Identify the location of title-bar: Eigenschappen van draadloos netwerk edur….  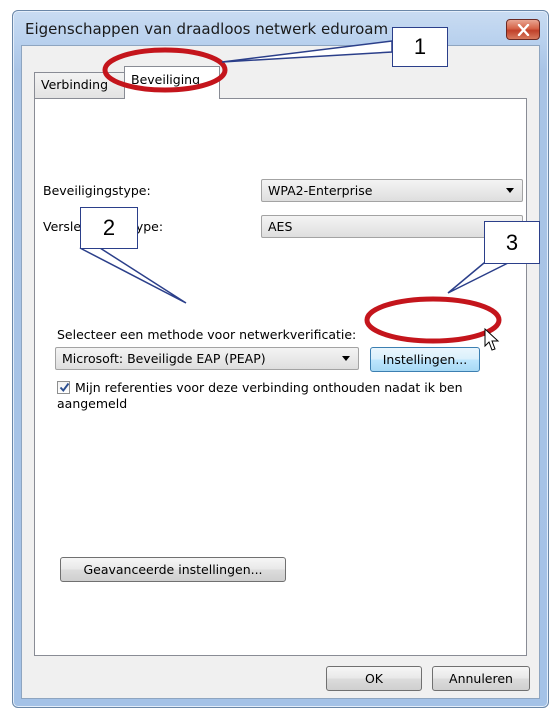
(280, 28).